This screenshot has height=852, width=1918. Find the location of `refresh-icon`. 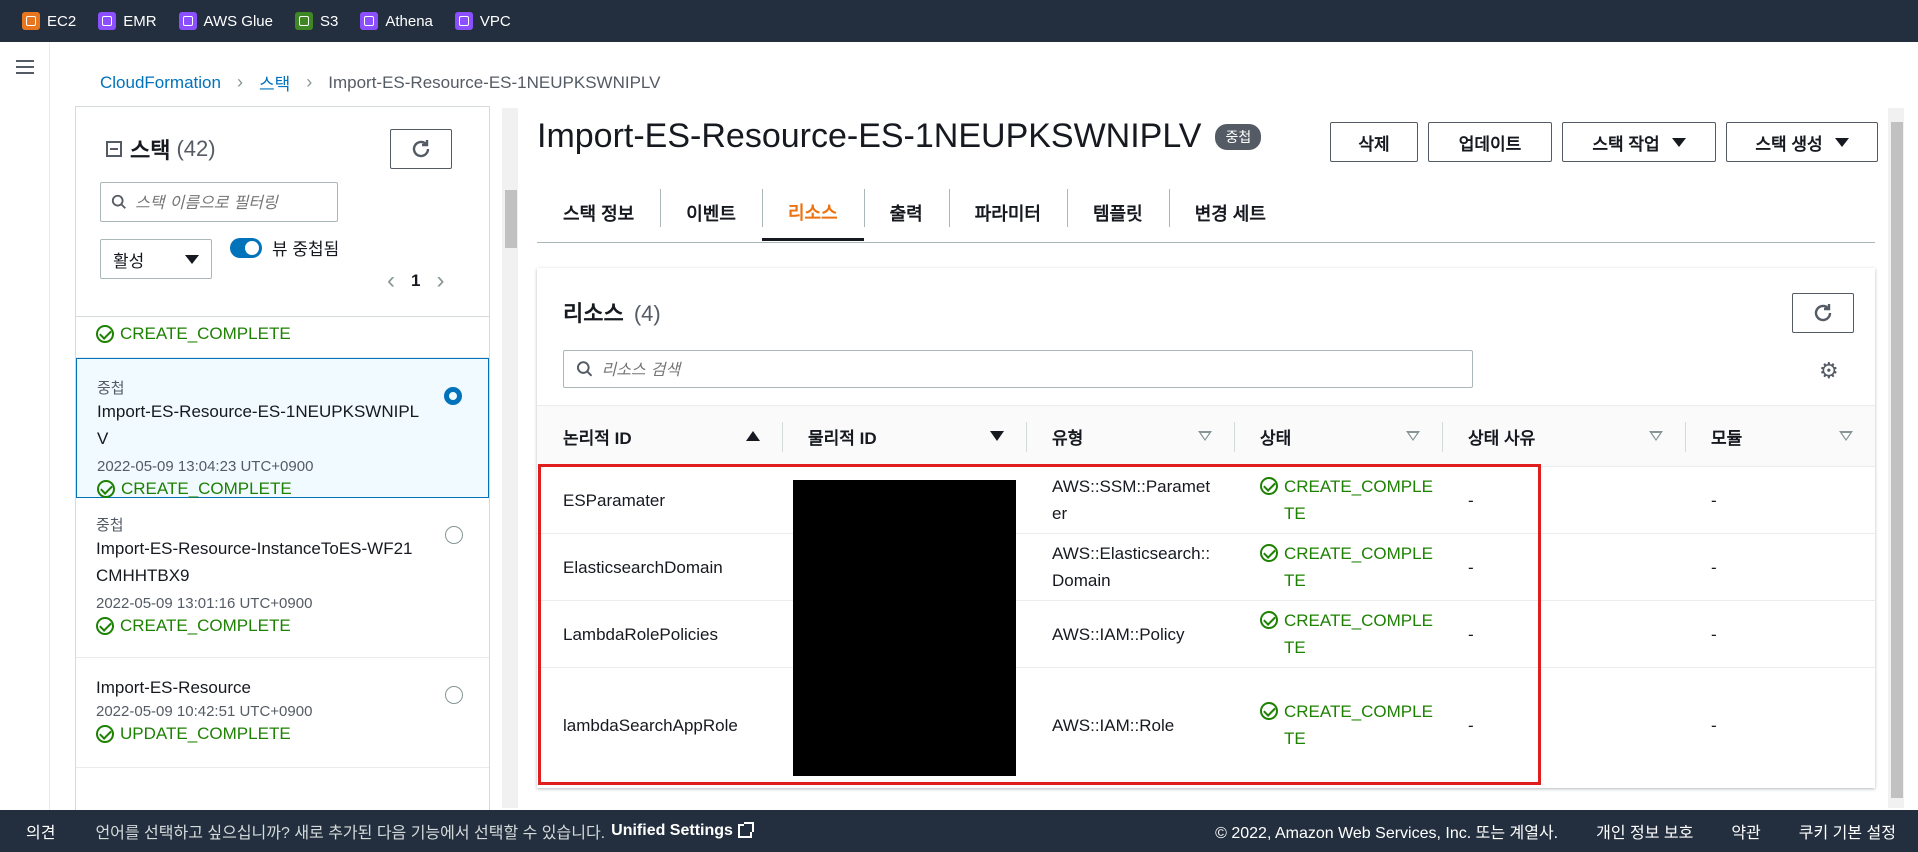

refresh-icon is located at coordinates (1823, 313).